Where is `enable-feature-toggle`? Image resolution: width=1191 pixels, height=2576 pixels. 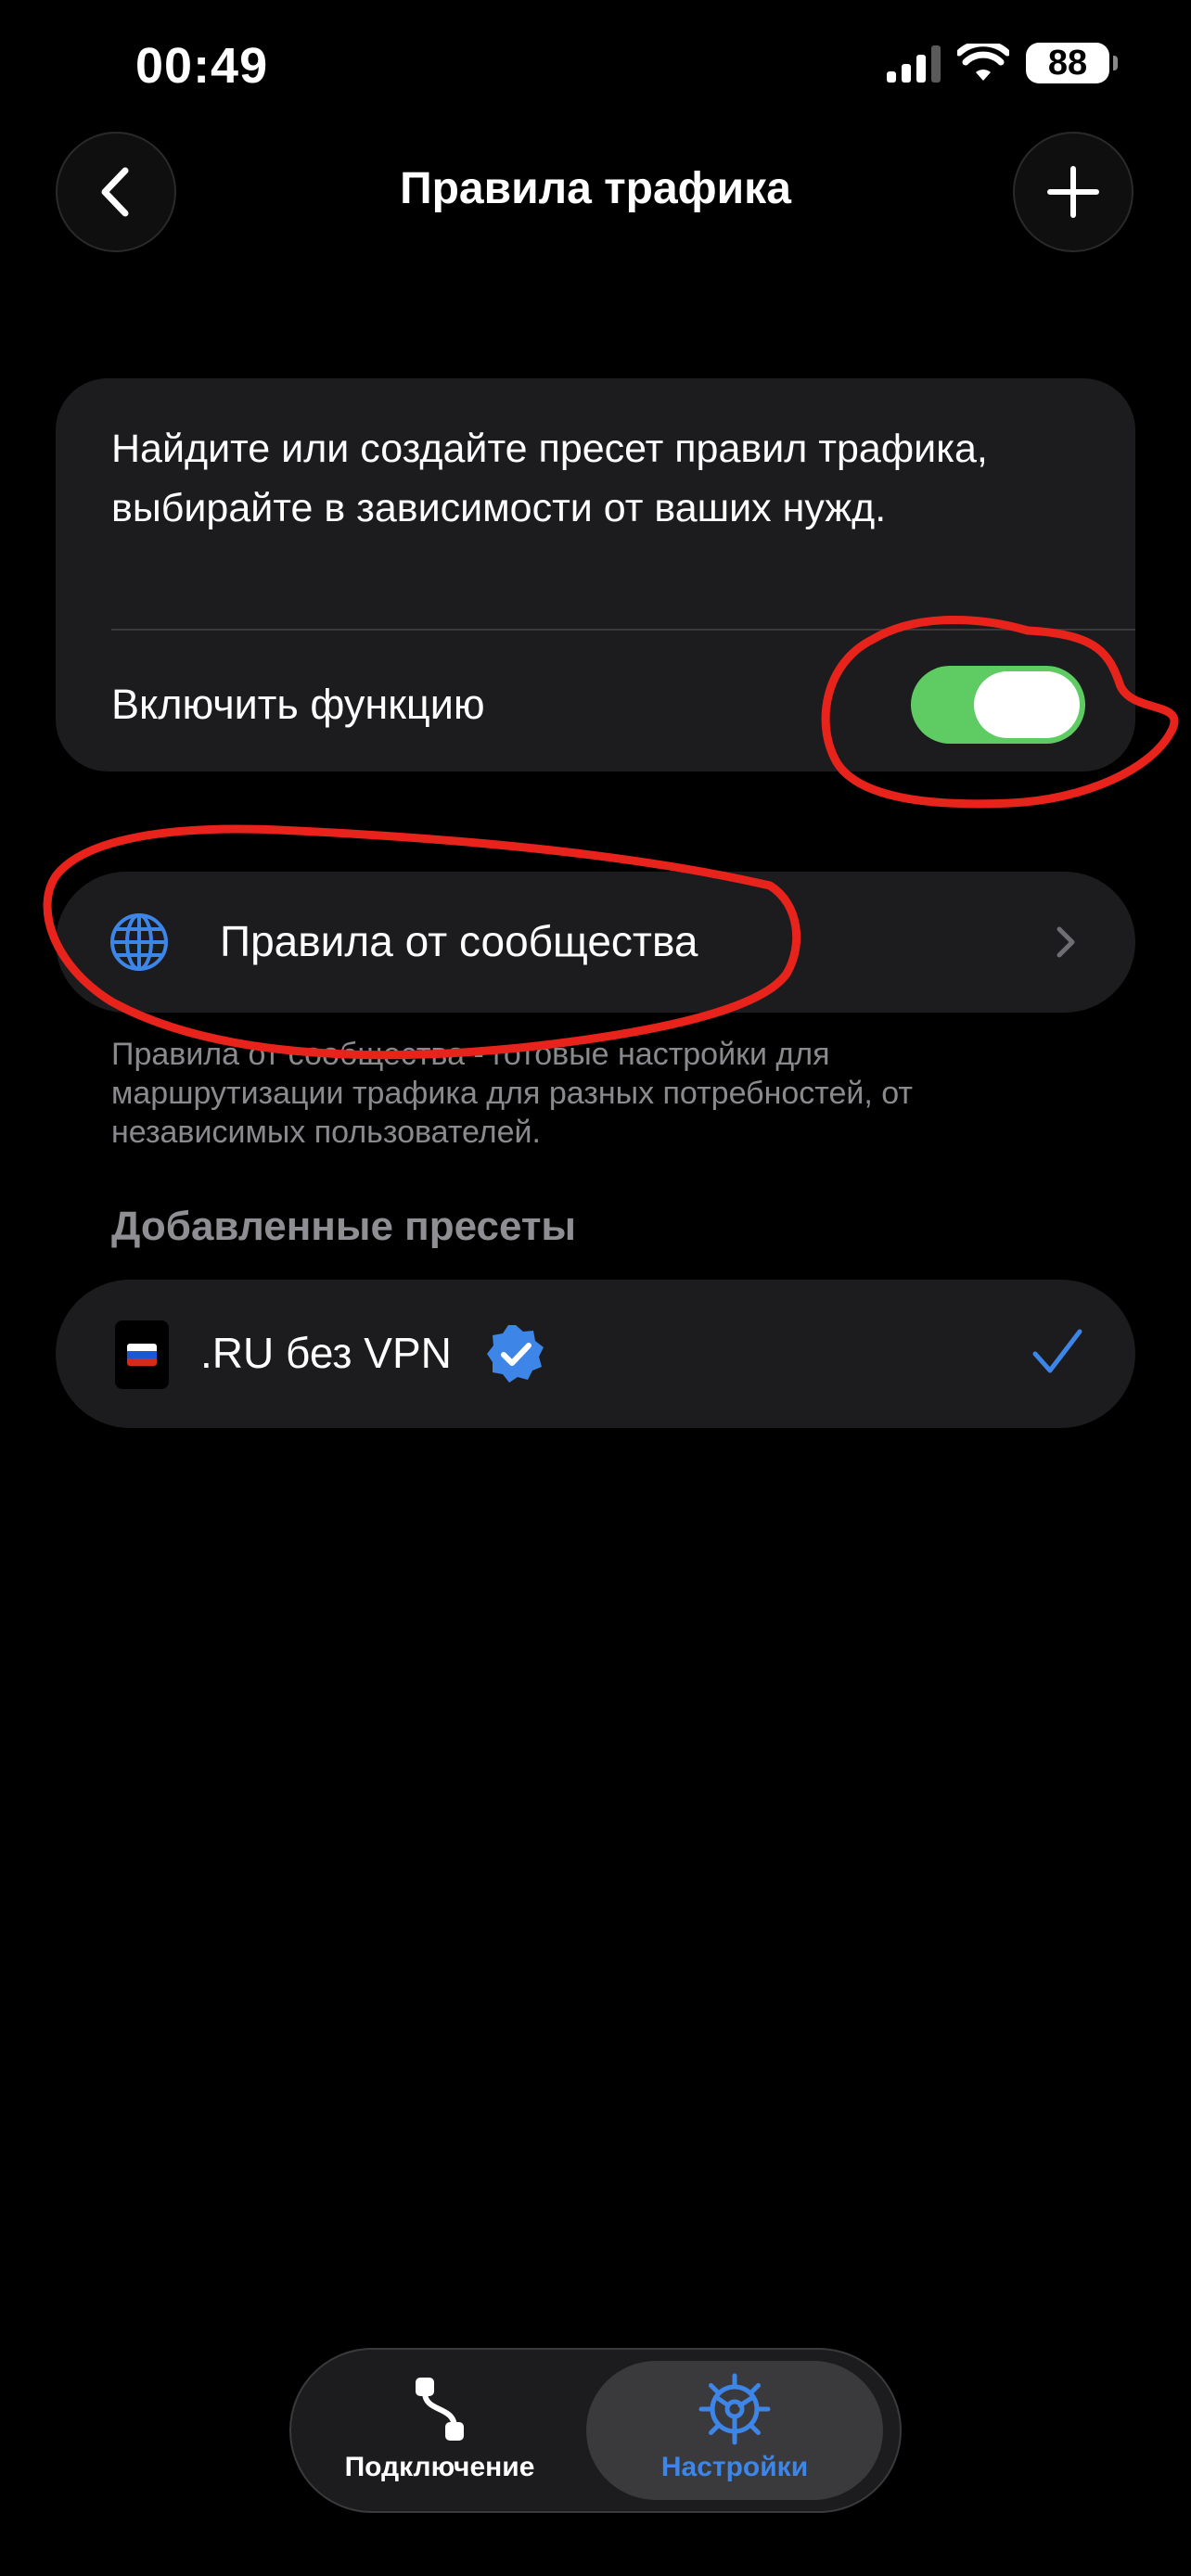
enable-feature-toggle is located at coordinates (998, 705).